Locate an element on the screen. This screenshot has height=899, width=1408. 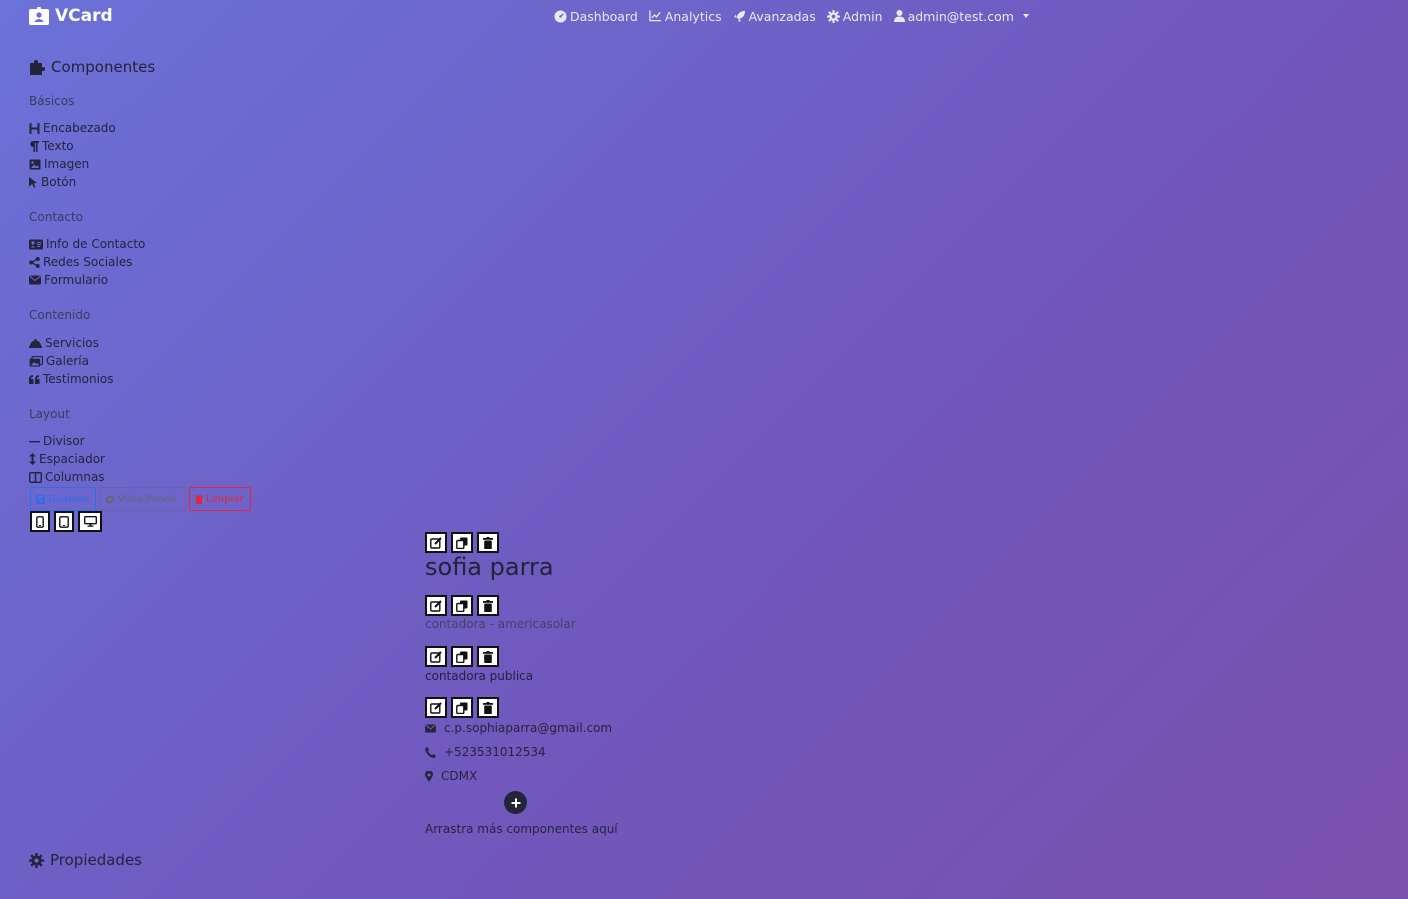
concierge-bell-icon is located at coordinates (35, 343).